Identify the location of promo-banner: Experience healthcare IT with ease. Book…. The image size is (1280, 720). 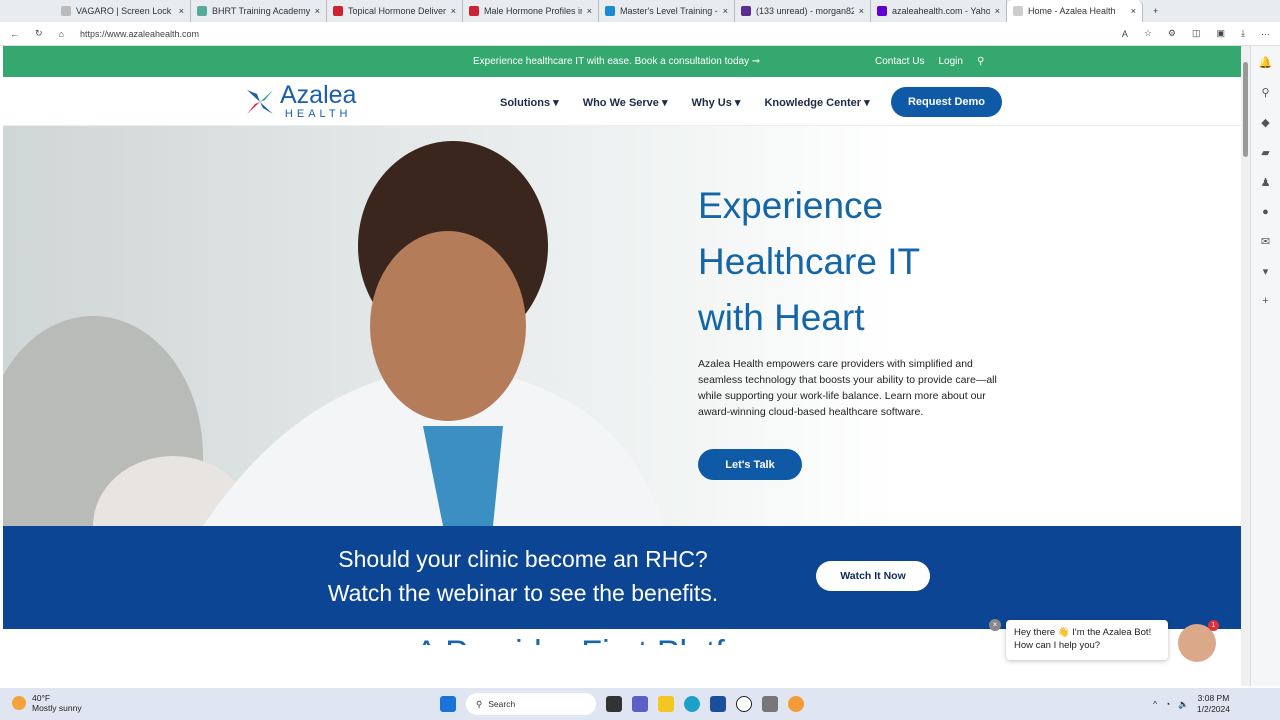
(622, 61).